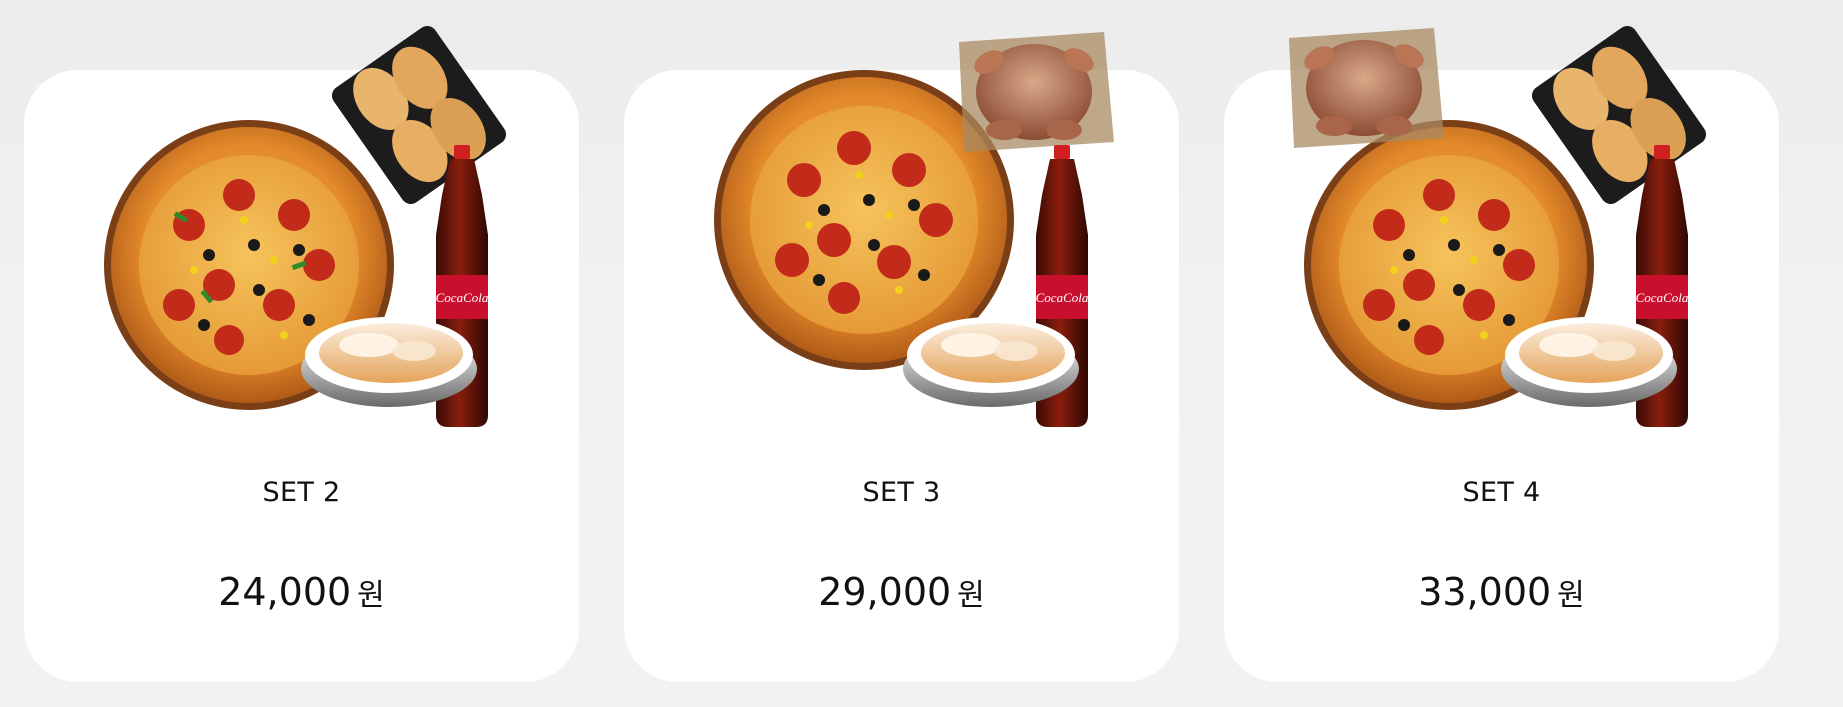  I want to click on set-name: SET 3, so click(901, 492).